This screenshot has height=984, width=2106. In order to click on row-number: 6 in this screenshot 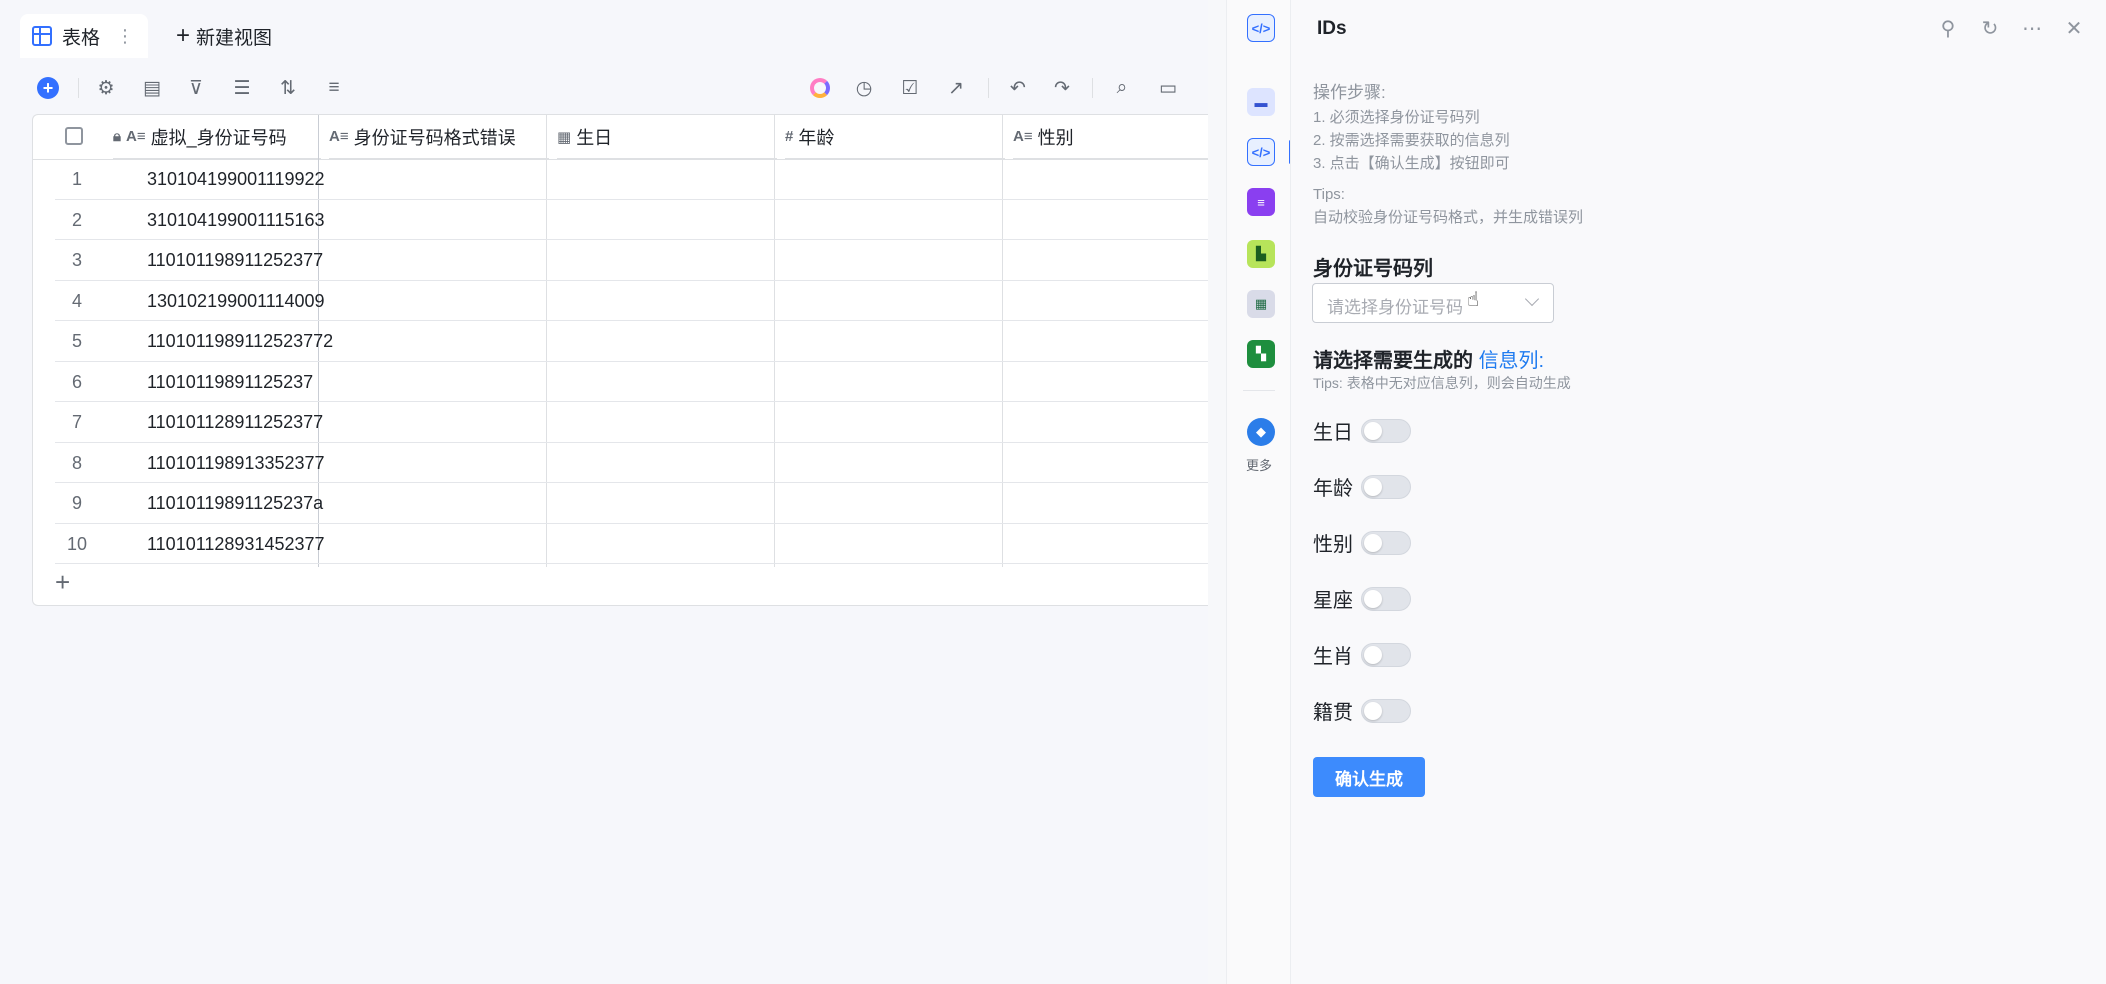, I will do `click(76, 381)`.